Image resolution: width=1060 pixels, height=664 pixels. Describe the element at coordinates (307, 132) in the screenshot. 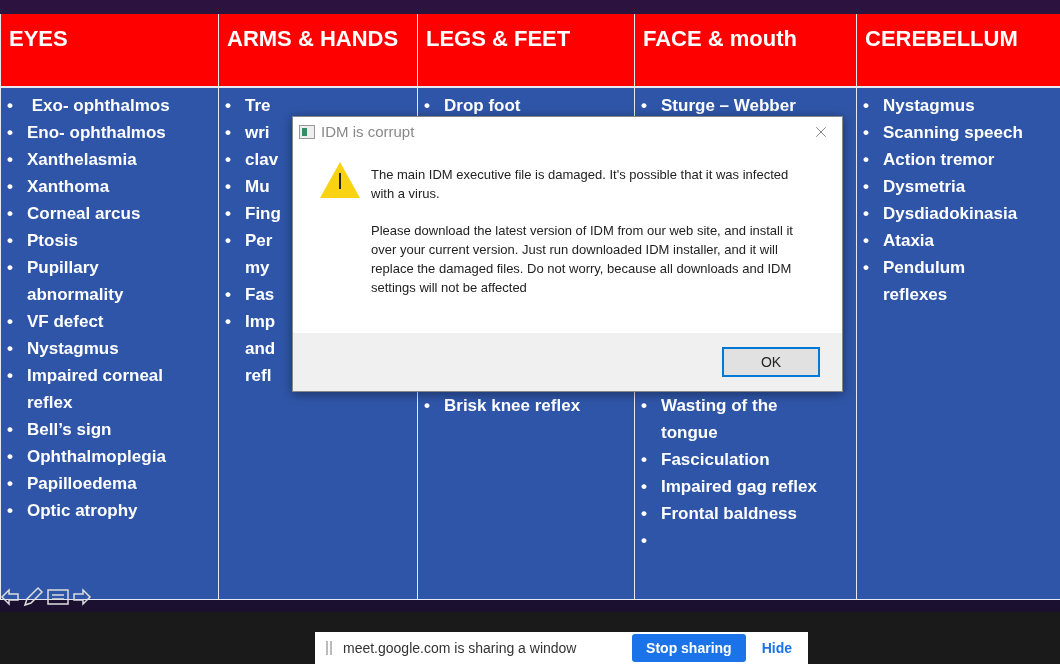

I see `app-icon` at that location.